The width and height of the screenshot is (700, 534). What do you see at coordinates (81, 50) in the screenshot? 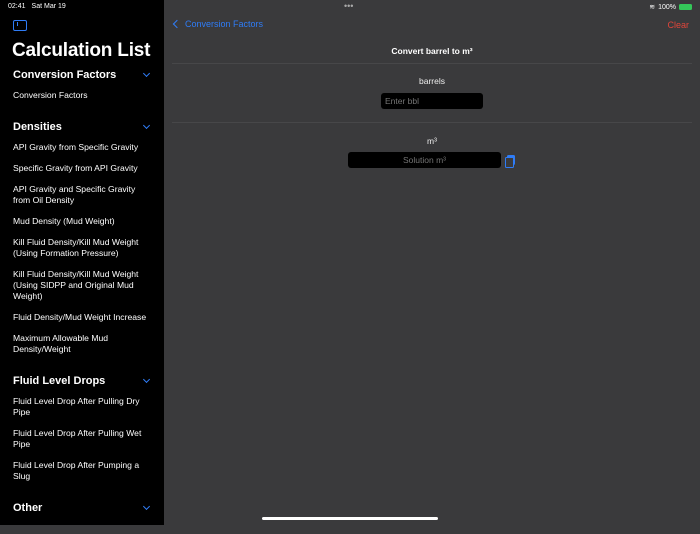
I see `page-title: Calculation List` at bounding box center [81, 50].